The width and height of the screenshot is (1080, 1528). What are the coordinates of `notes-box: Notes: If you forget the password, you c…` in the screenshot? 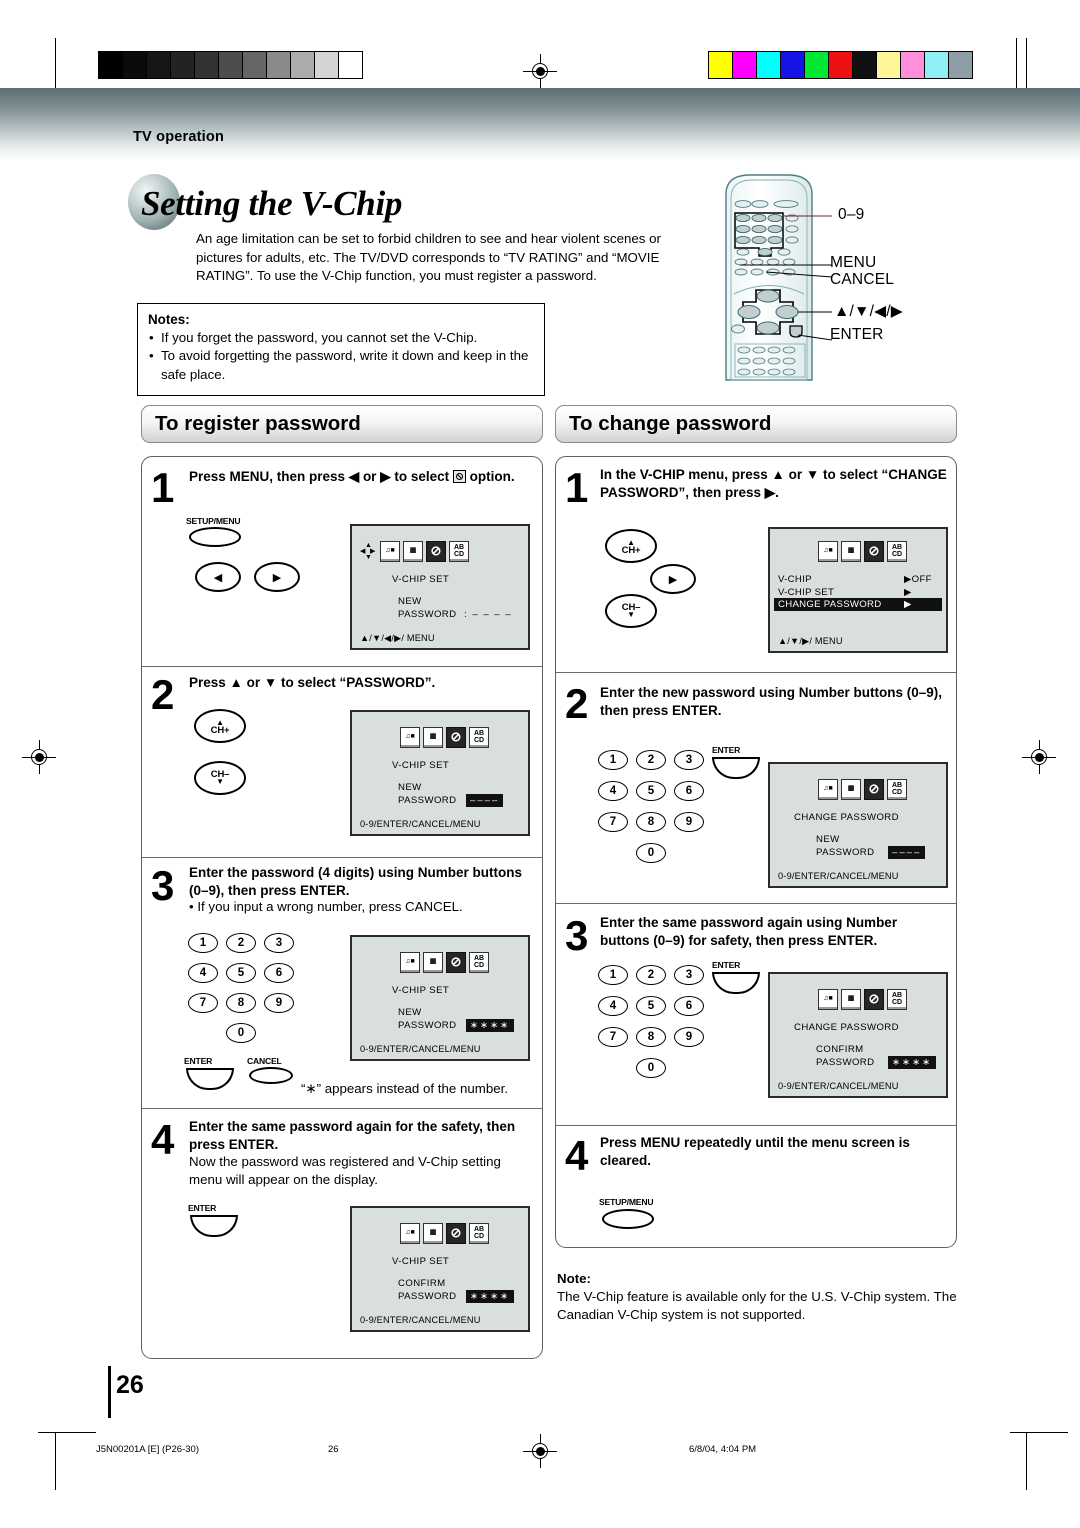 It's located at (341, 350).